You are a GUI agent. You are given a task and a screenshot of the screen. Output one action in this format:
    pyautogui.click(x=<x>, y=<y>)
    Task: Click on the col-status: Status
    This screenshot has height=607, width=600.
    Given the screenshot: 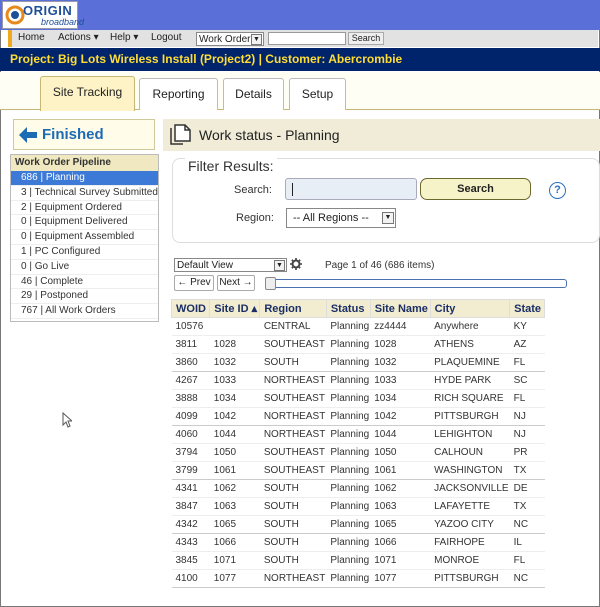 What is the action you would take?
    pyautogui.click(x=348, y=308)
    